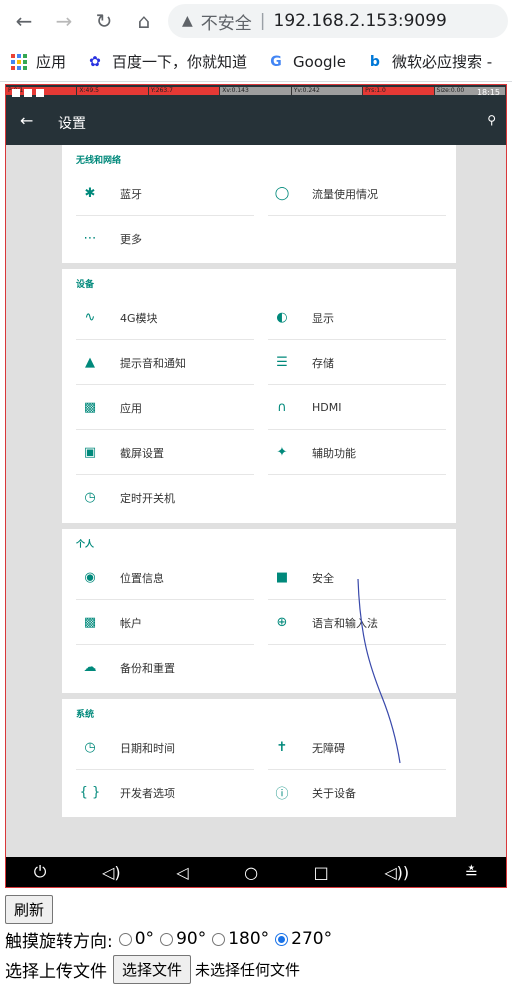 The width and height of the screenshot is (512, 984). Describe the element at coordinates (282, 452) in the screenshot. I see `wand-icon: ✦` at that location.